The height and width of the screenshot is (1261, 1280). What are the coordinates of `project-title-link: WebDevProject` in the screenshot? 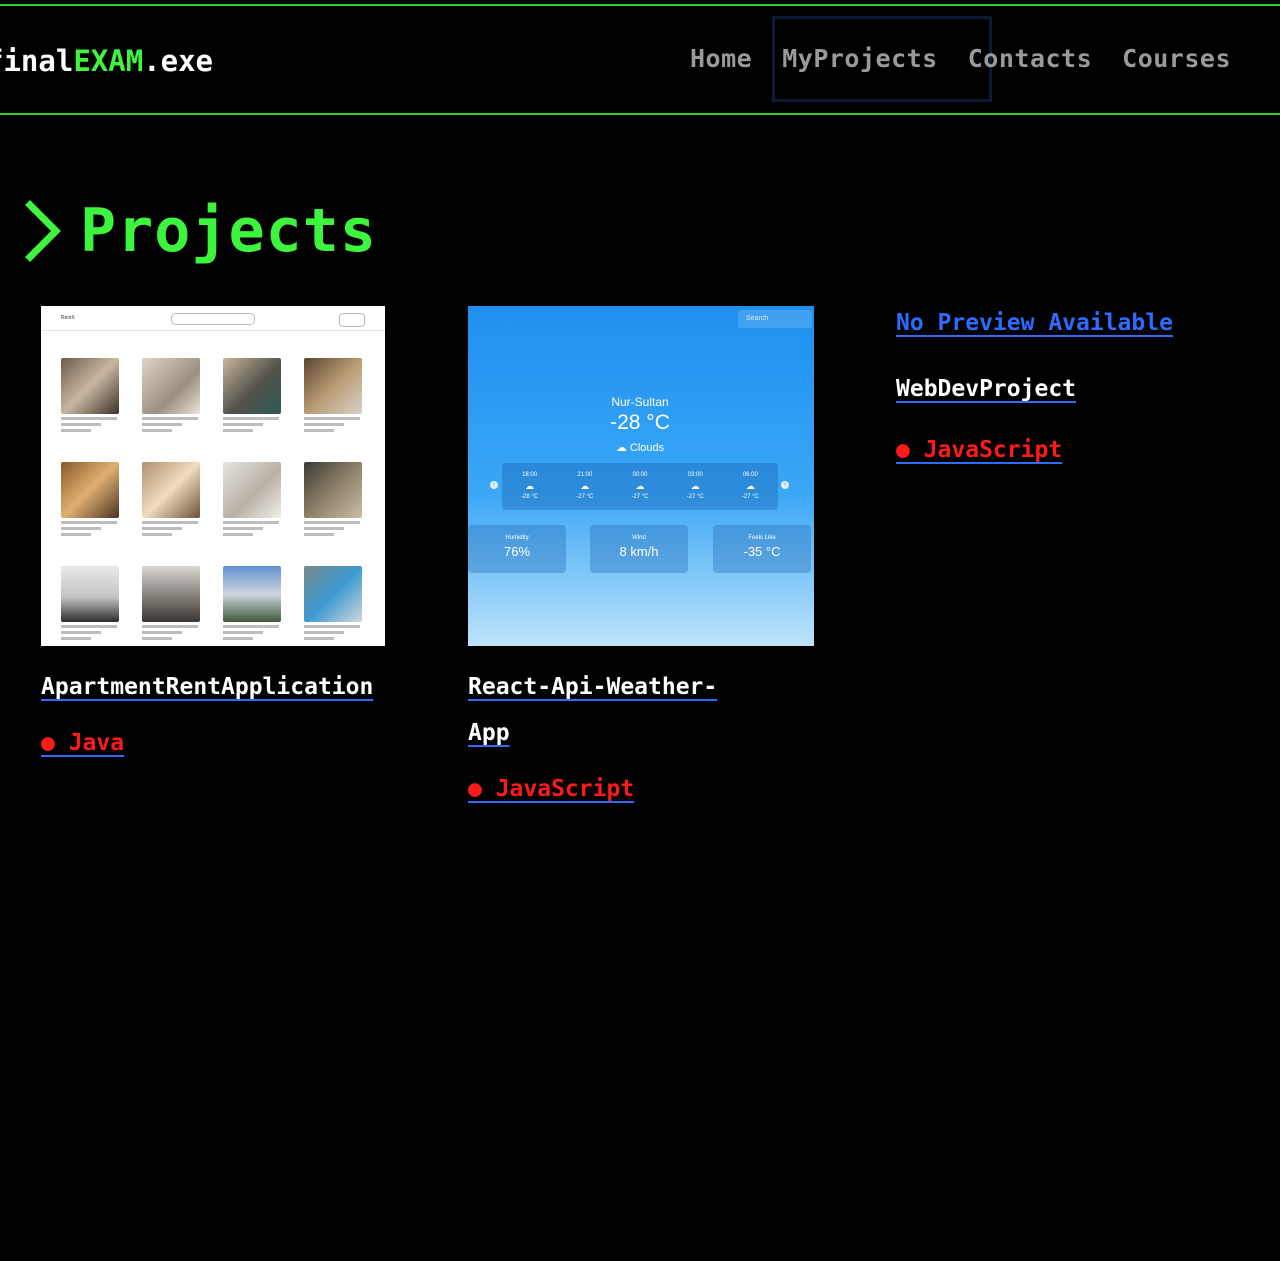 It's located at (1034, 389).